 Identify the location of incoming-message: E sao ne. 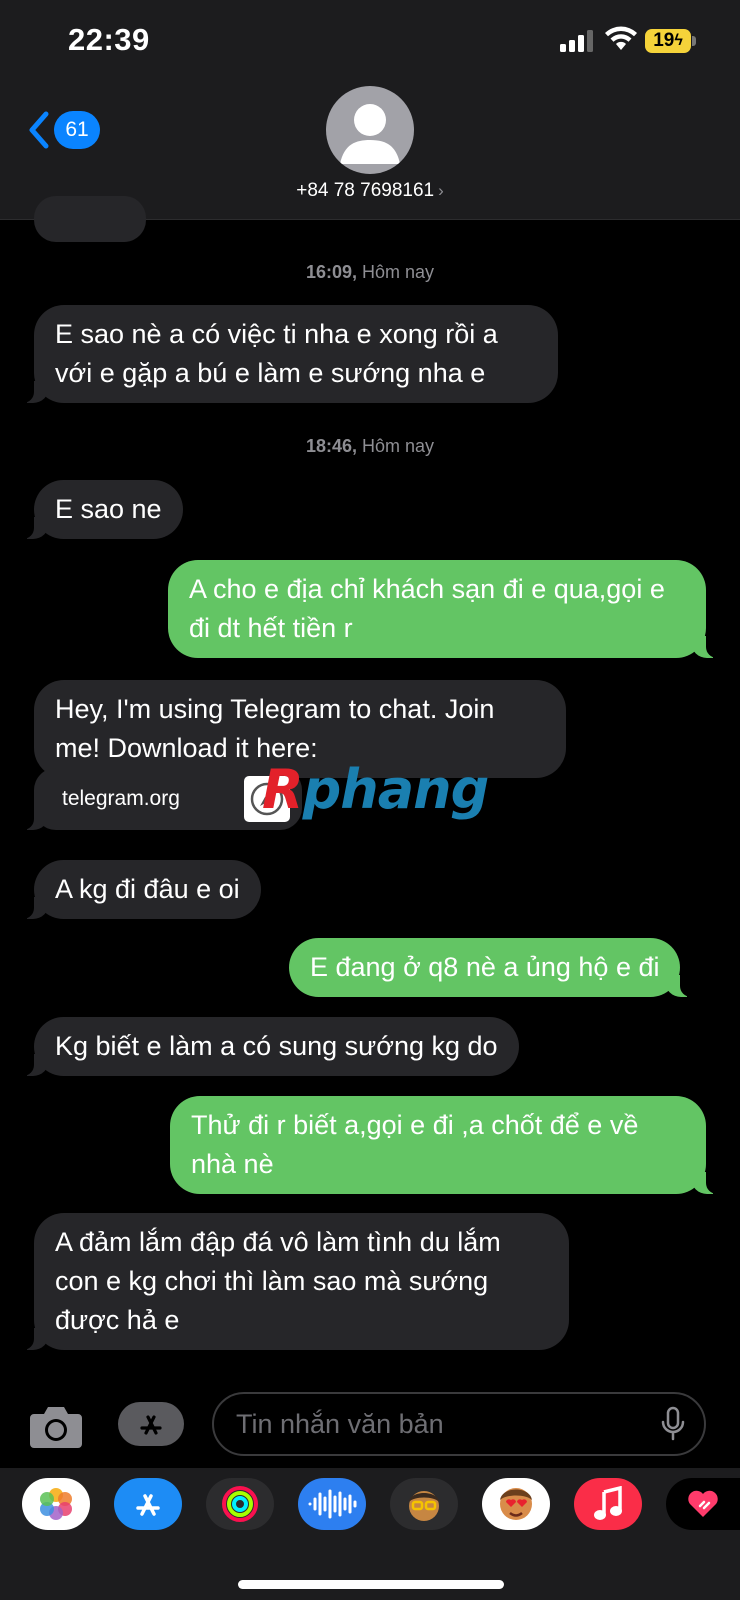
(101, 509).